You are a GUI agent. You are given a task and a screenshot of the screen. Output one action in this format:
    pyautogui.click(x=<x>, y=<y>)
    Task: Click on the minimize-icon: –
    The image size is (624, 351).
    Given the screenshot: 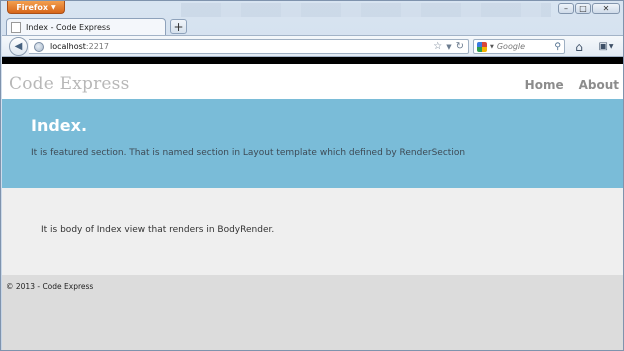 What is the action you would take?
    pyautogui.click(x=566, y=8)
    